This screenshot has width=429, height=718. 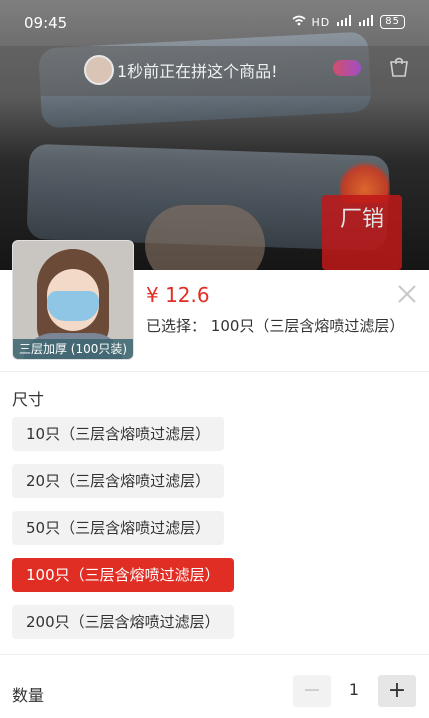 I want to click on selected-value: 100只（三层含熔喷过滤层）, so click(x=307, y=326).